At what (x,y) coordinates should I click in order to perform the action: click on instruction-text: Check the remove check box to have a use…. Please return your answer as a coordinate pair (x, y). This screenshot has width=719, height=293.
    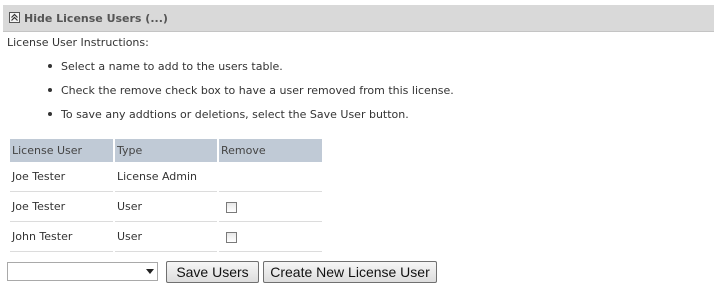
    Looking at the image, I should click on (257, 90).